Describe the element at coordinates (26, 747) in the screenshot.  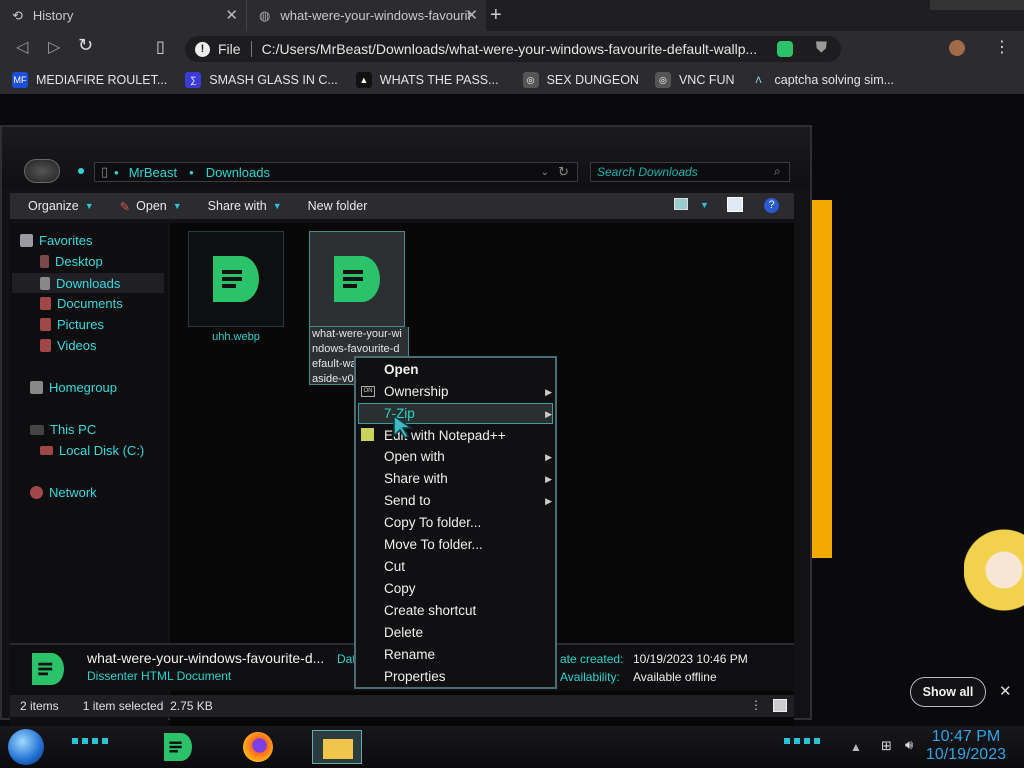
I see `start-orb-icon` at that location.